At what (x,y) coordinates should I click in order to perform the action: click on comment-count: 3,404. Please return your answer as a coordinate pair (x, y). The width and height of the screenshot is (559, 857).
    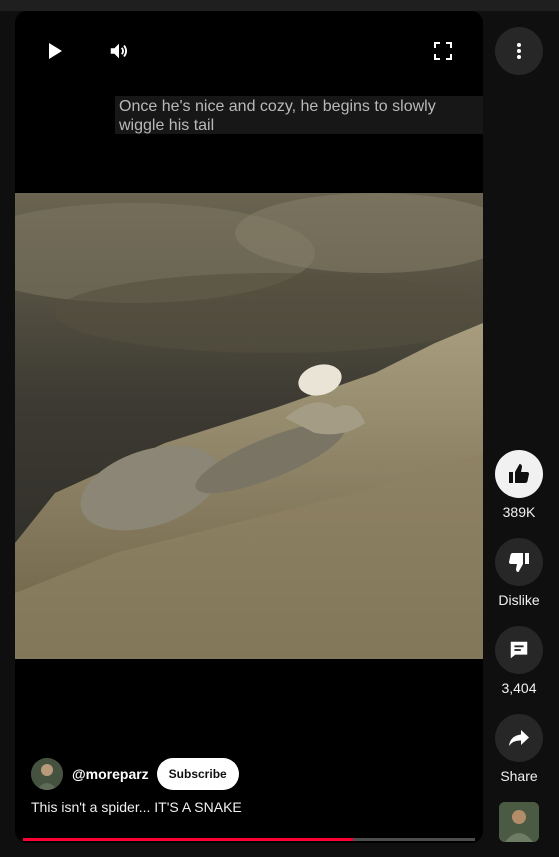
    Looking at the image, I should click on (519, 688).